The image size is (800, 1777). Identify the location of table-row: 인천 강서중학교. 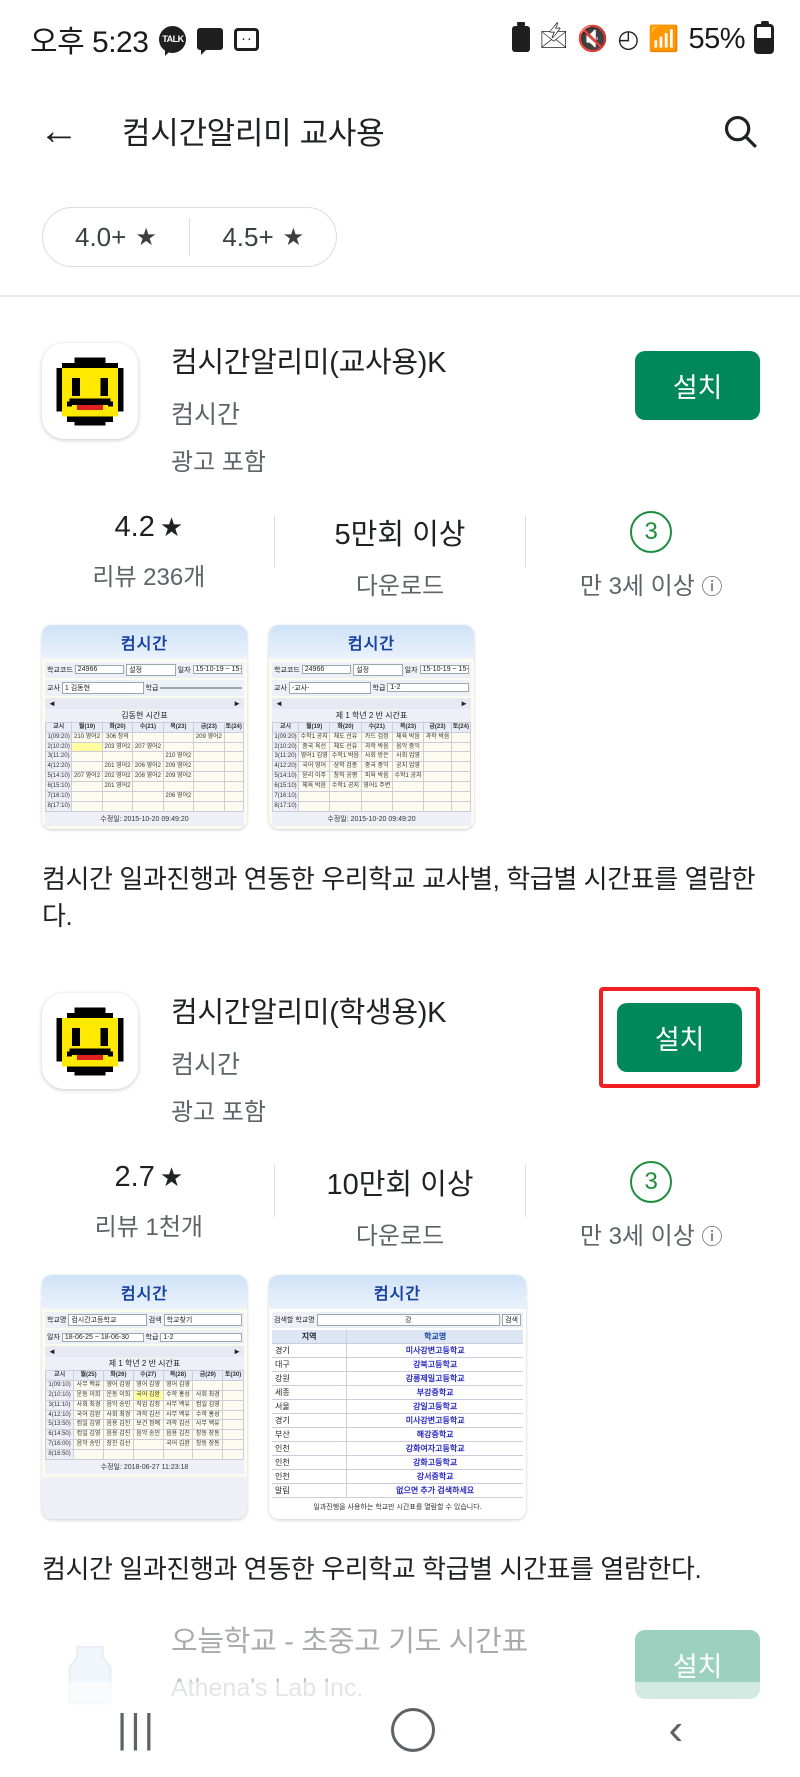
(397, 1477).